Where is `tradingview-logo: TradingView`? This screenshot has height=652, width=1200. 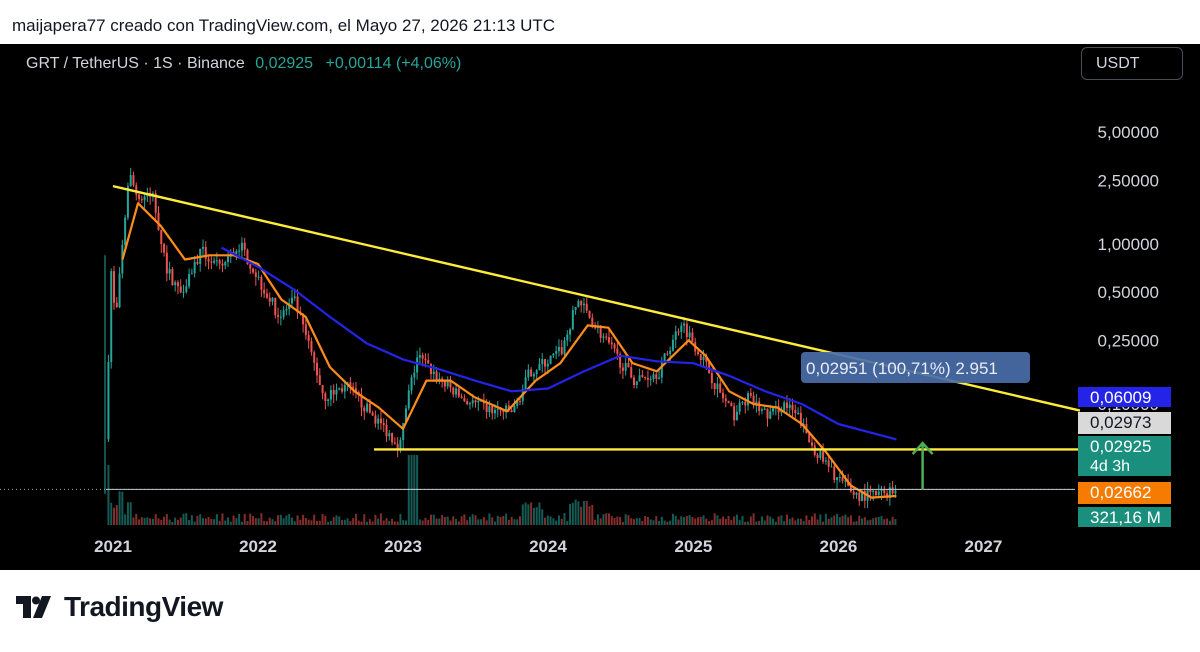
tradingview-logo: TradingView is located at coordinates (119, 607).